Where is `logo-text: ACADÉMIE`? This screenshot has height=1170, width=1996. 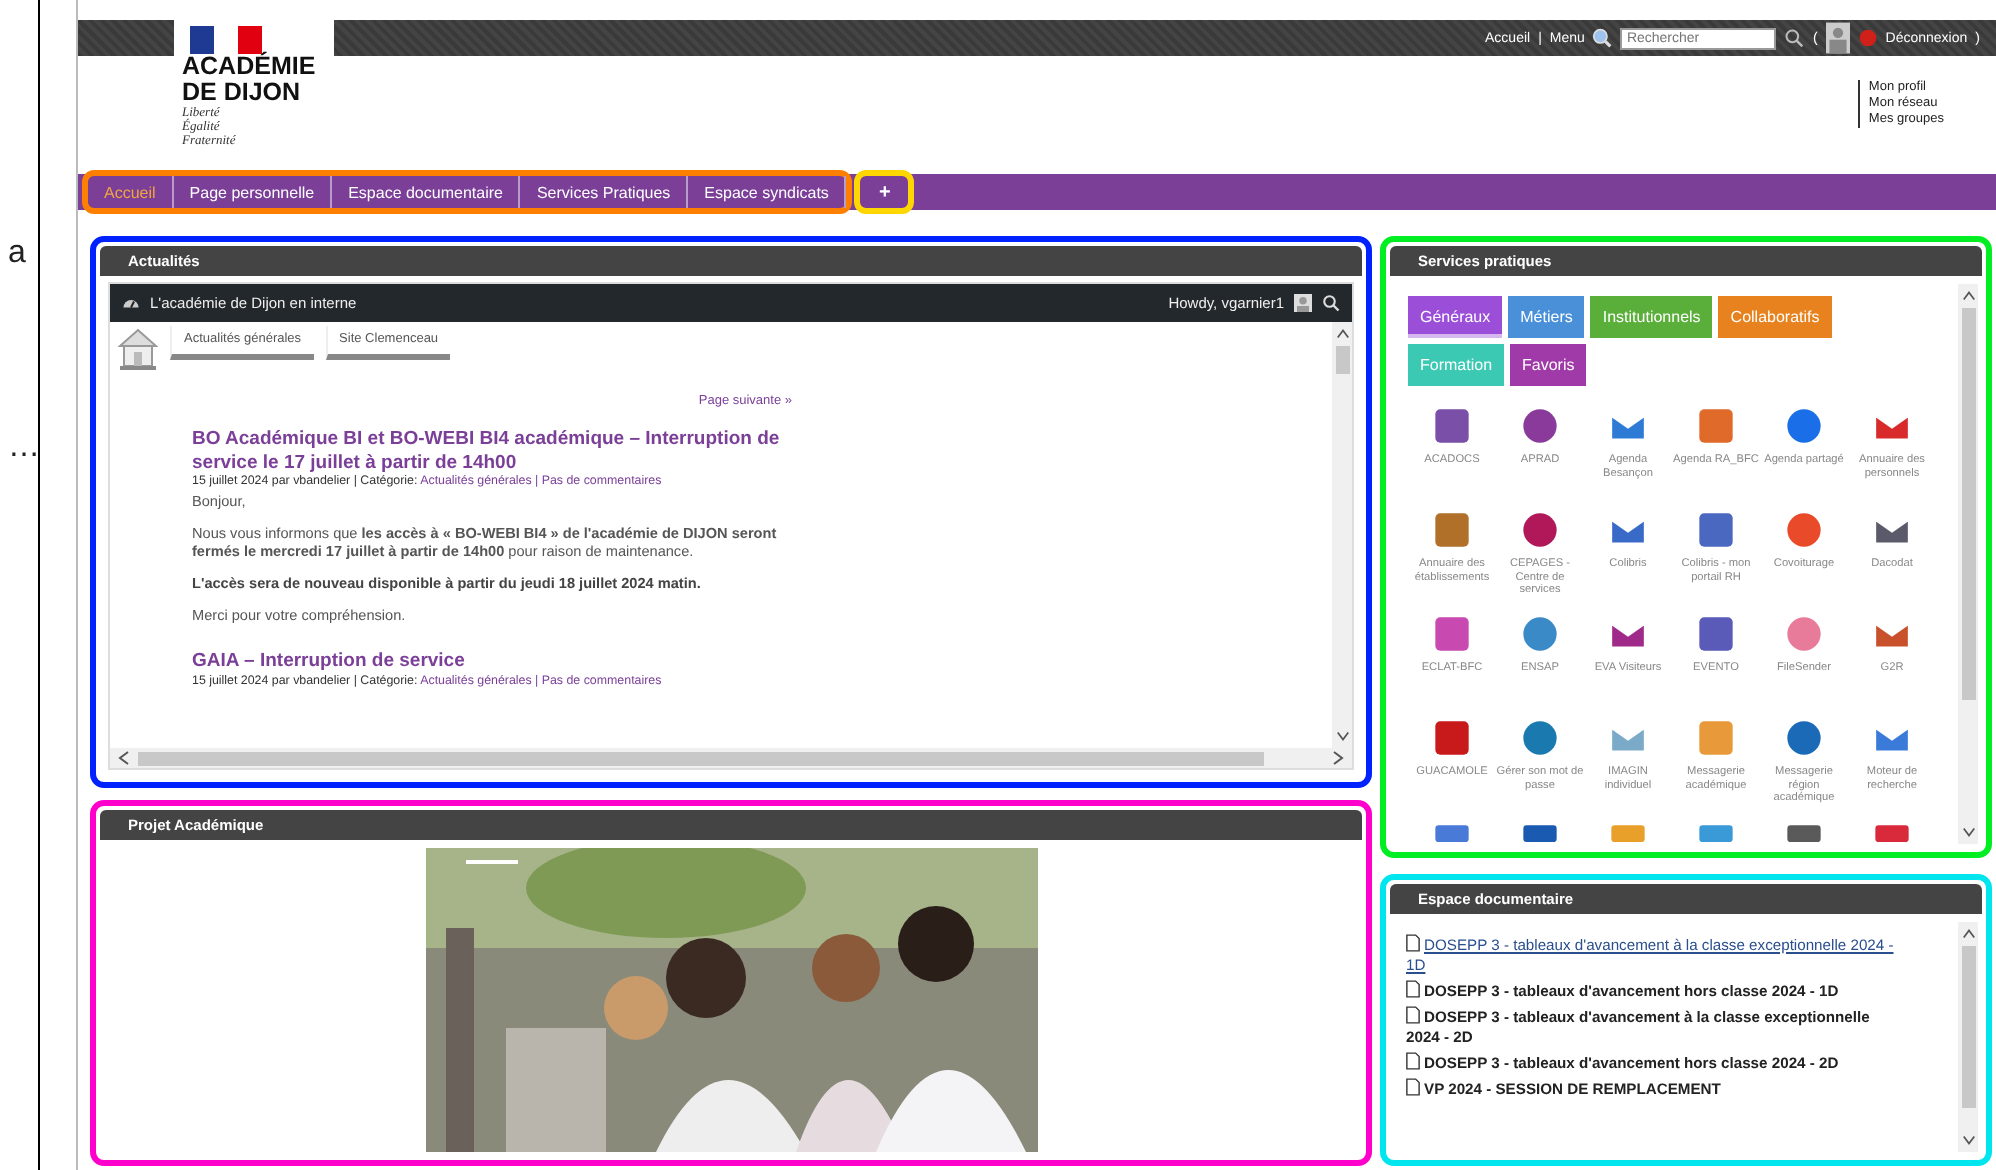
logo-text: ACADÉMIE is located at coordinates (250, 67).